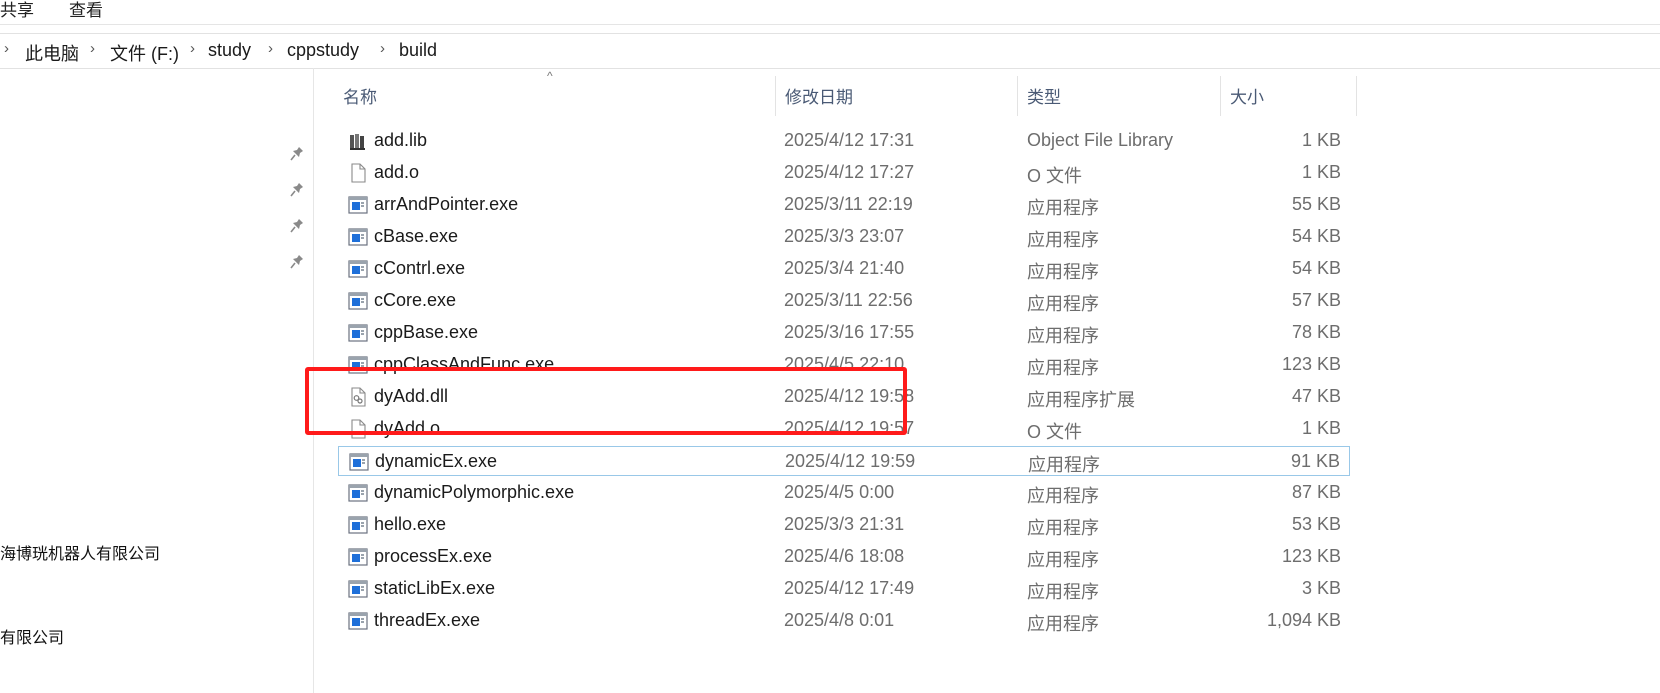  What do you see at coordinates (1055, 432) in the screenshot?
I see `file-type: O 文件` at bounding box center [1055, 432].